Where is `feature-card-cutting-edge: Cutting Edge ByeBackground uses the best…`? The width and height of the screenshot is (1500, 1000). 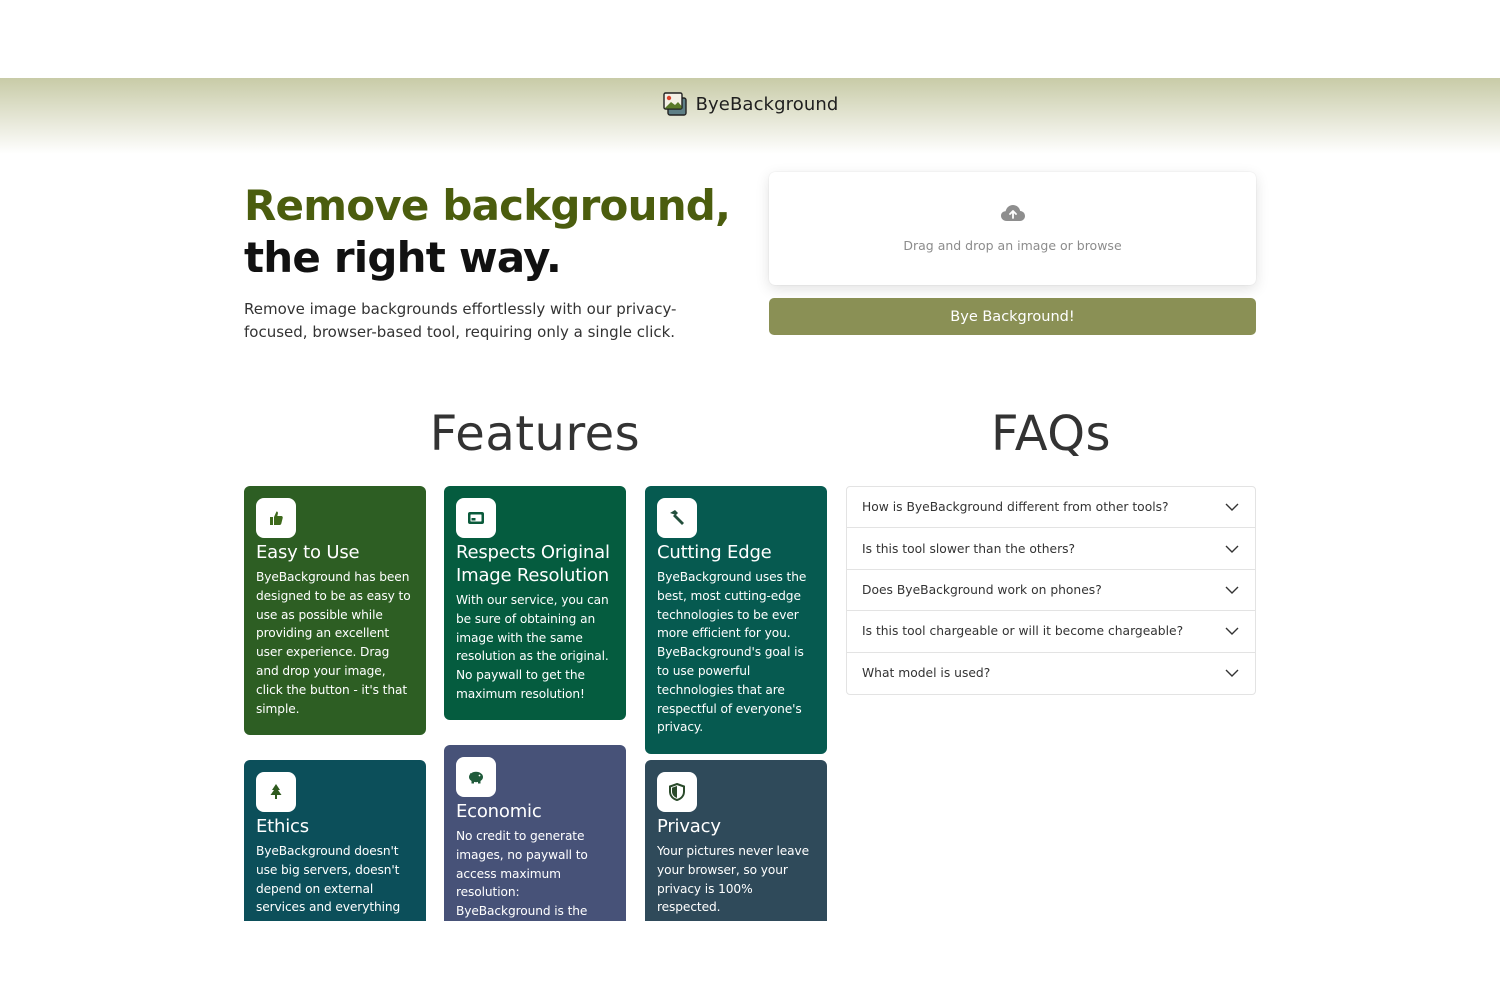
feature-card-cutting-edge: Cutting Edge ByeBackground uses the best… is located at coordinates (736, 620).